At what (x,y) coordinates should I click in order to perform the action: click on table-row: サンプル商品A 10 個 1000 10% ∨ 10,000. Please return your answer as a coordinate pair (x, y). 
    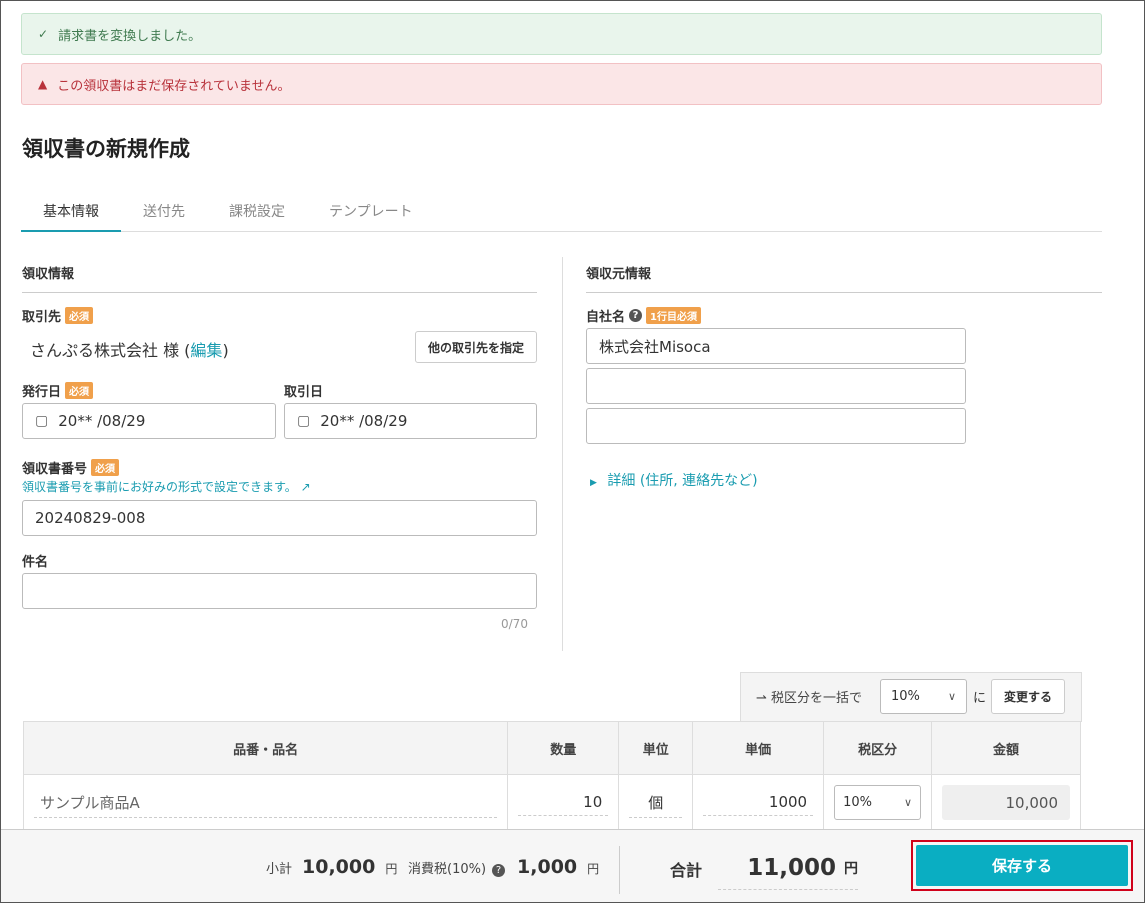
    Looking at the image, I should click on (551, 802).